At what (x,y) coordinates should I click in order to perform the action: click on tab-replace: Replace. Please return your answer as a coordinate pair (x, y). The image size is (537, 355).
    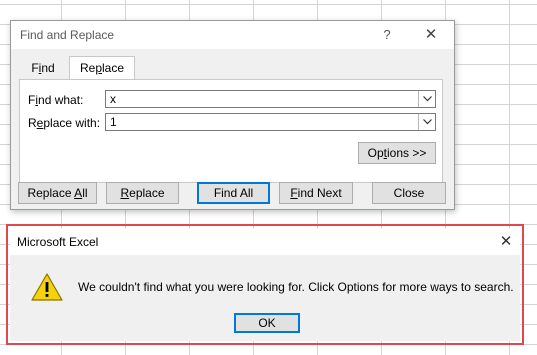
    Looking at the image, I should click on (102, 68).